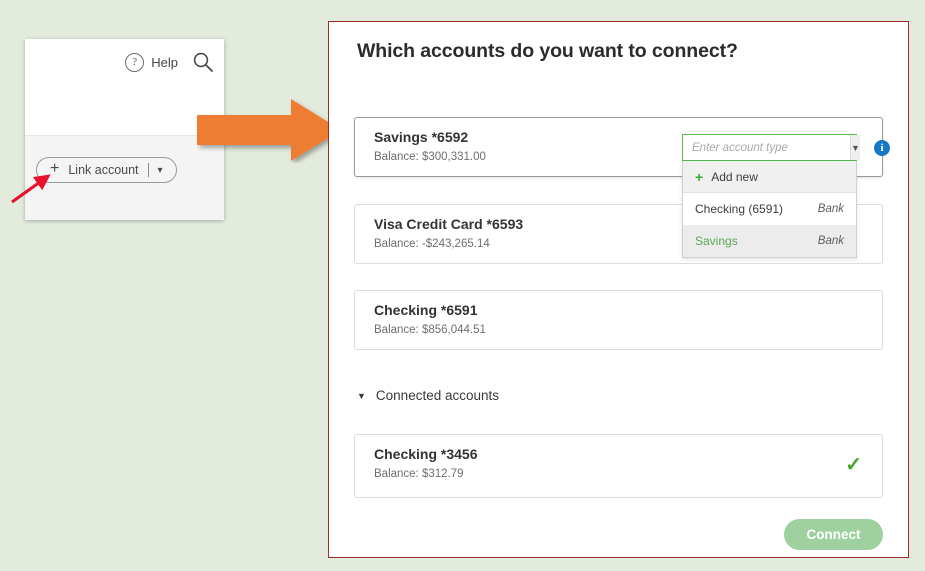  What do you see at coordinates (361, 396) in the screenshot?
I see `caret-down-icon: ▼` at bounding box center [361, 396].